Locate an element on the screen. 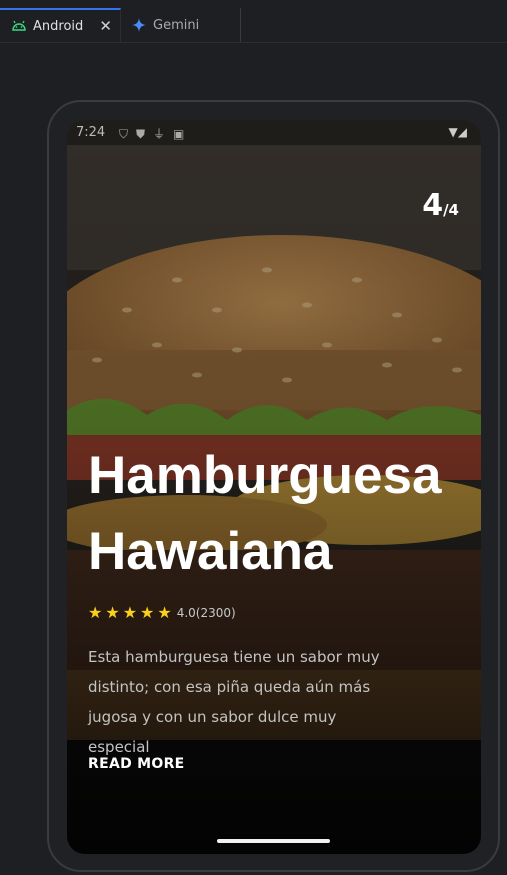  status-bar: 7:24 ⛉⛊⏚▣ ▼◢ is located at coordinates (274, 132).